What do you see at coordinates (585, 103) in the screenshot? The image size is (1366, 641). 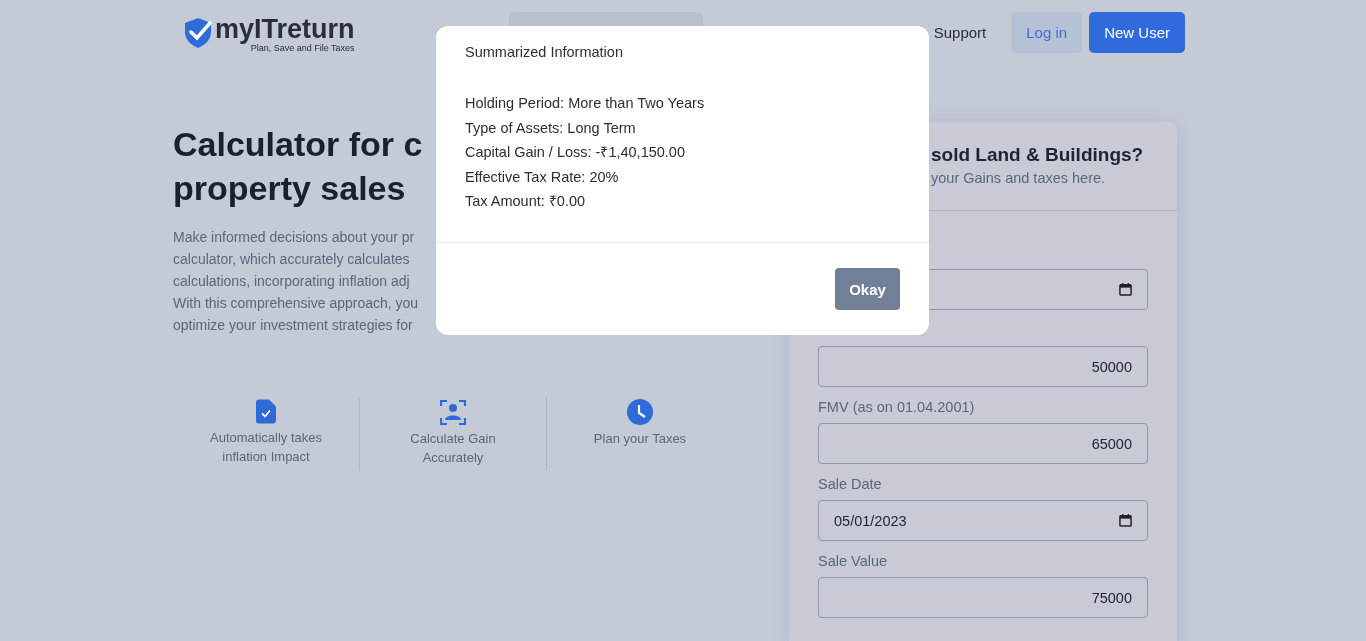 I see `summary-text: Holding Period: More than Two Years` at bounding box center [585, 103].